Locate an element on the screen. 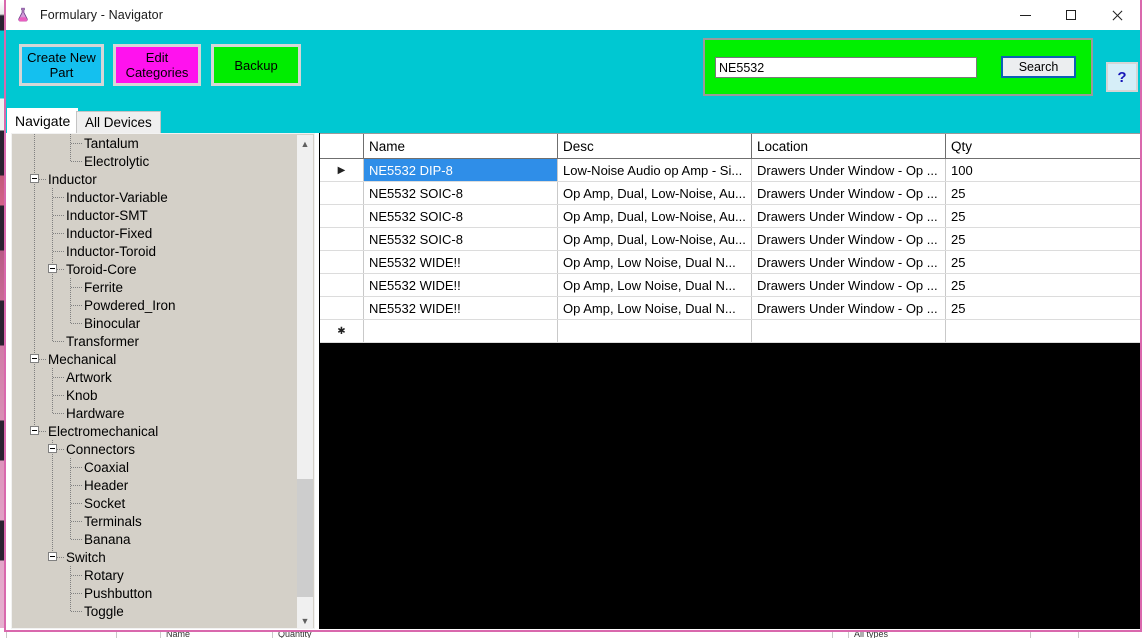 The width and height of the screenshot is (1142, 638). help-button: ? is located at coordinates (1122, 77).